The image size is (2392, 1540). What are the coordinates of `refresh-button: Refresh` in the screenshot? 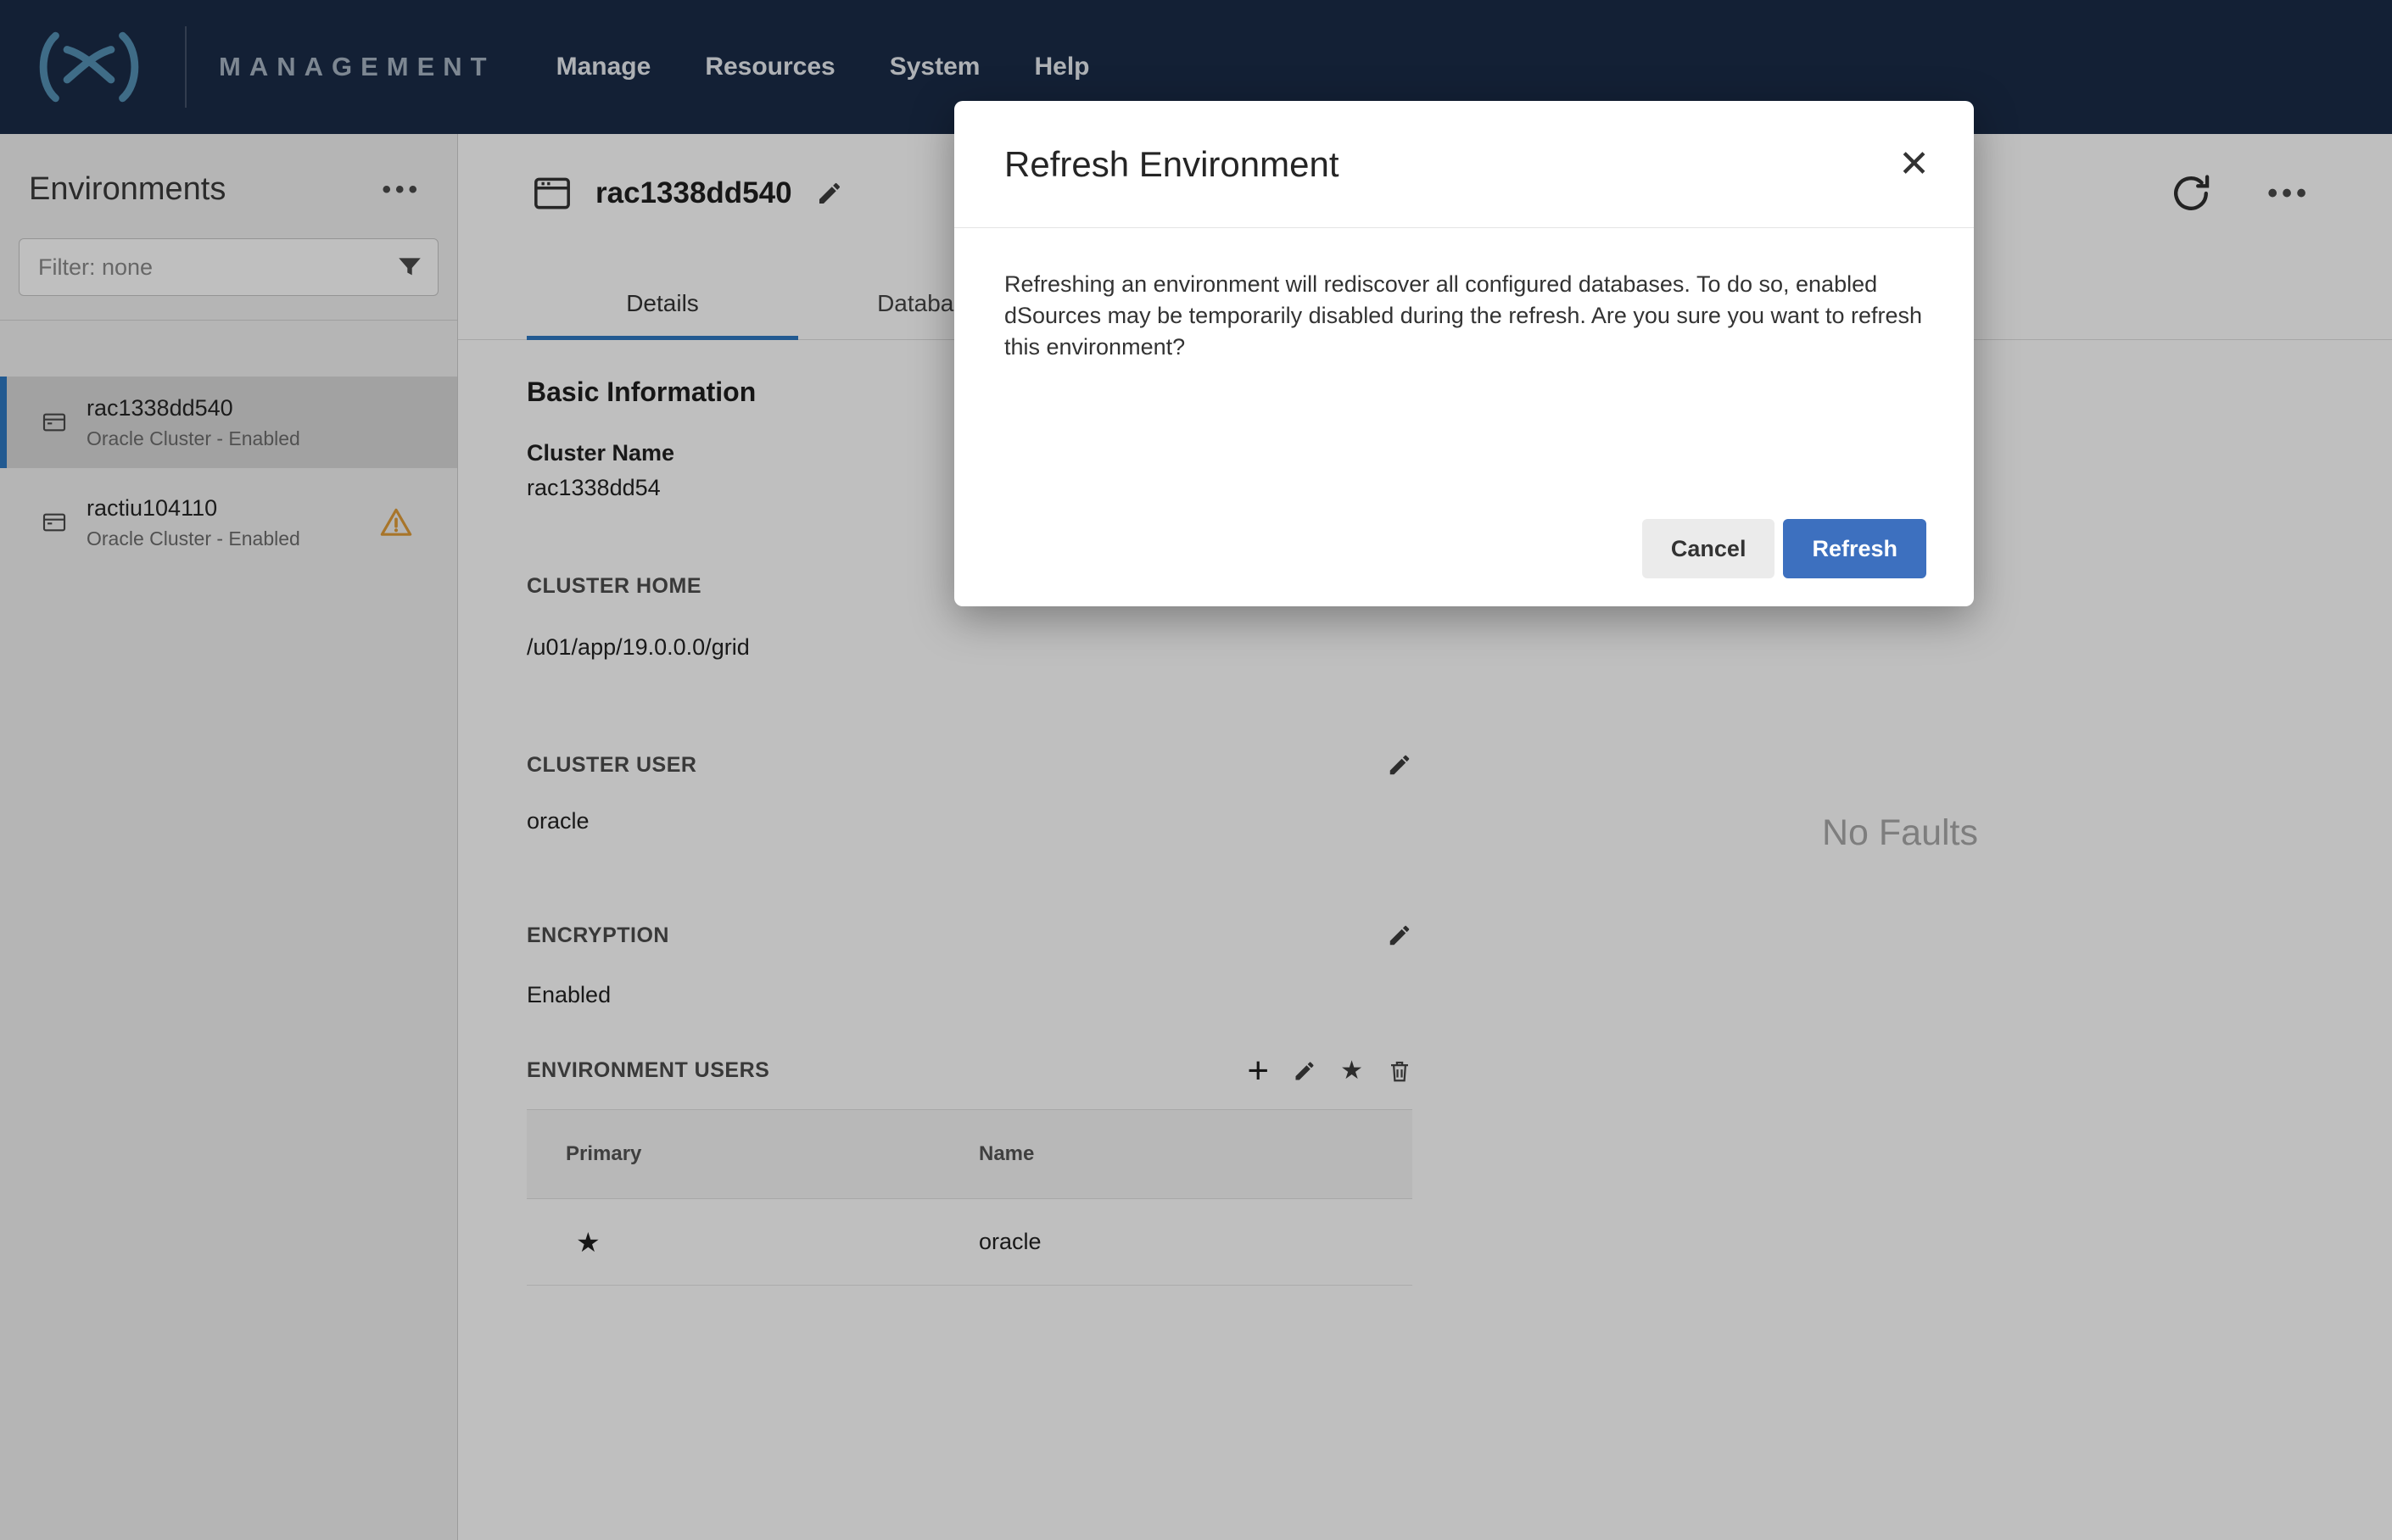 It's located at (1854, 548).